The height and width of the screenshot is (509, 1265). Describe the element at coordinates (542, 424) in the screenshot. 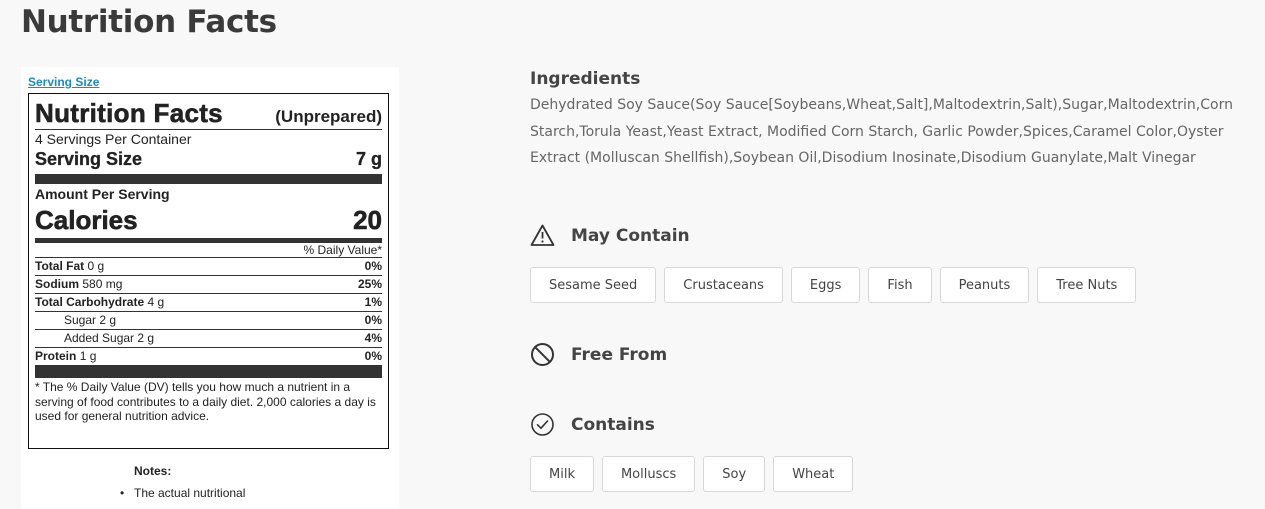

I see `check-circle-icon` at that location.